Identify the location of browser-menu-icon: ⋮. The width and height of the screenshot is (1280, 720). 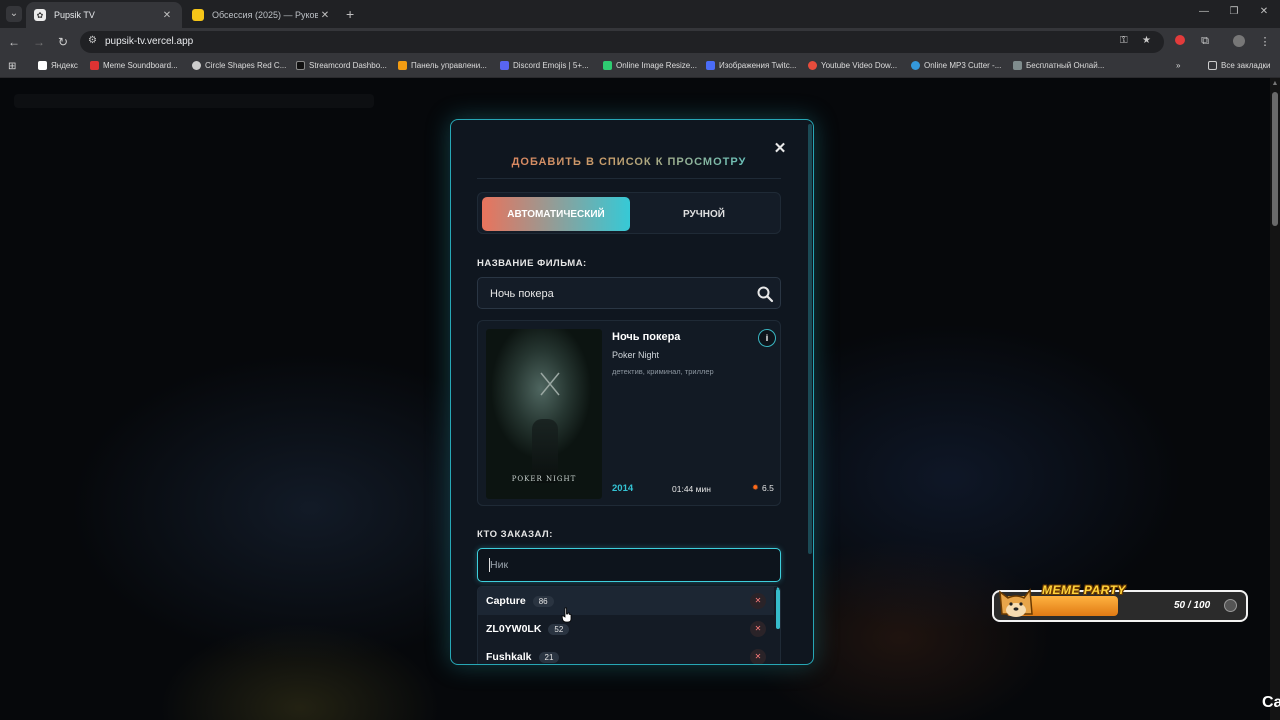
(1265, 41).